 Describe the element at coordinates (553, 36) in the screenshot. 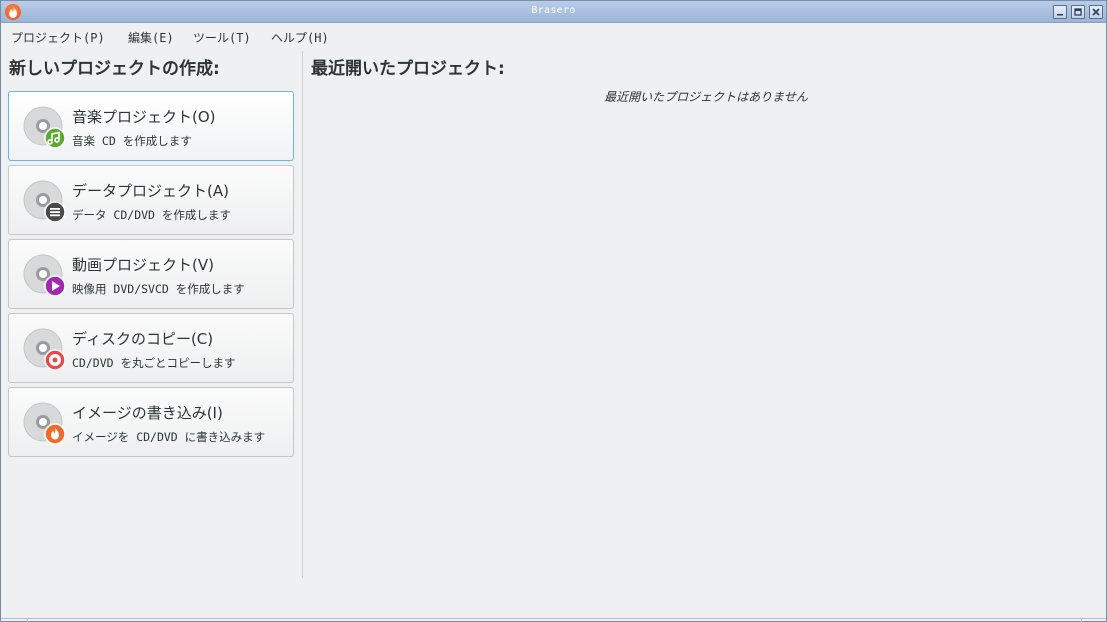

I see `menu-bar: プロジェクト(P) 編集(E) ツール(T) ヘルプ(H)` at that location.